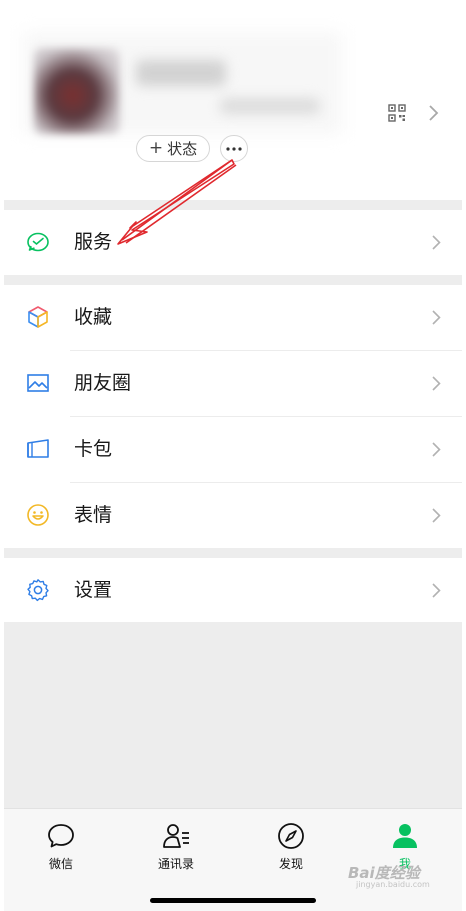 Image resolution: width=466 pixels, height=911 pixels. Describe the element at coordinates (38, 515) in the screenshot. I see `smiley-icon` at that location.